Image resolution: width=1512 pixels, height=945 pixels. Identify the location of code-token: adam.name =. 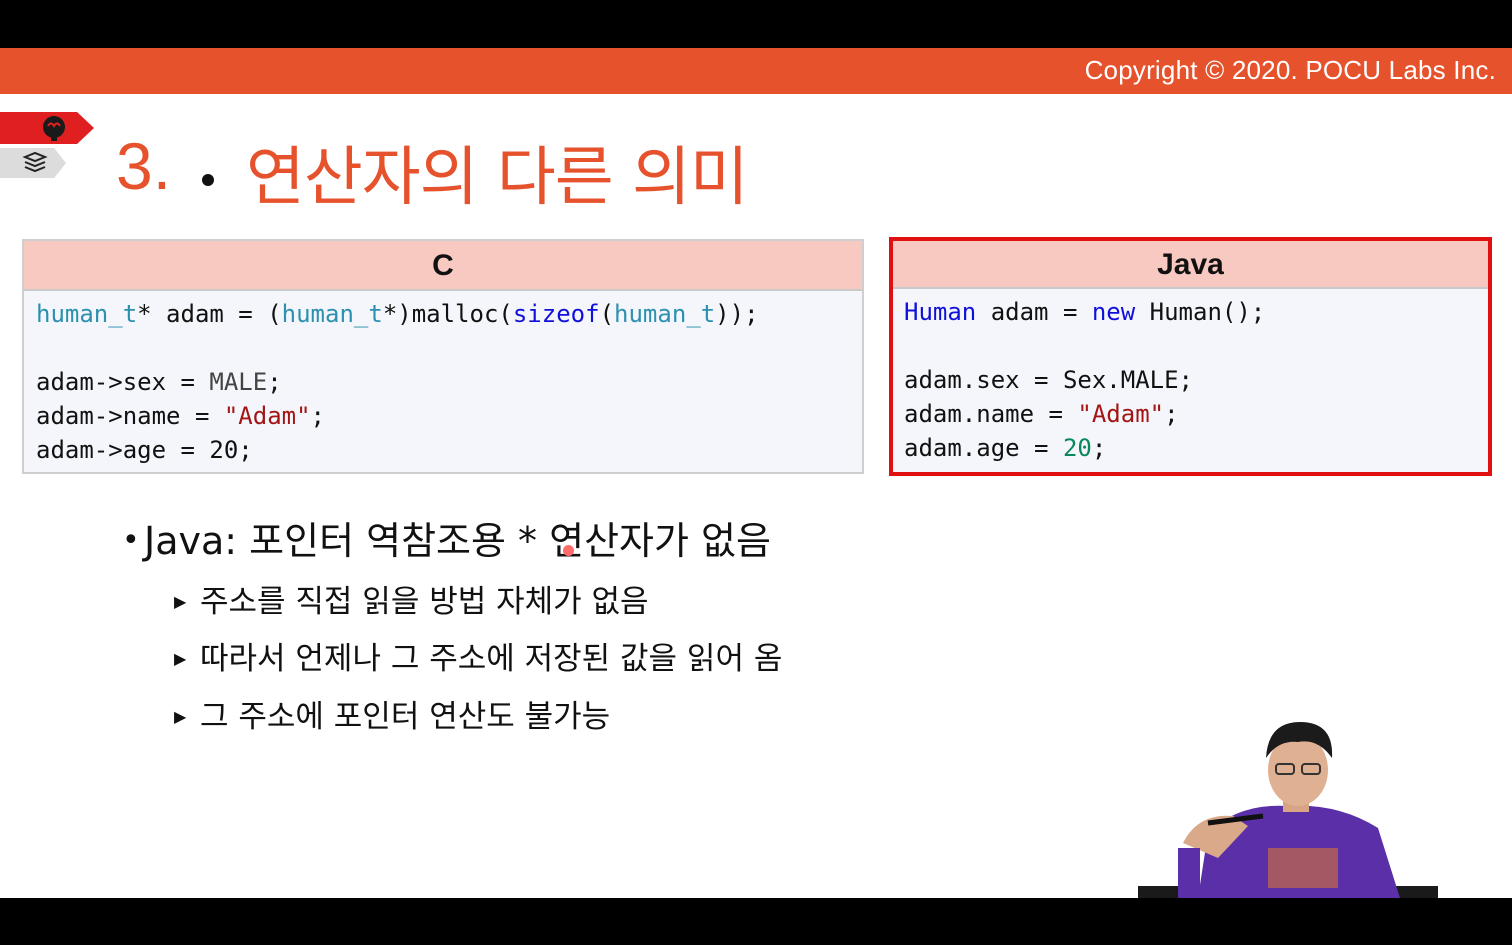
(991, 414).